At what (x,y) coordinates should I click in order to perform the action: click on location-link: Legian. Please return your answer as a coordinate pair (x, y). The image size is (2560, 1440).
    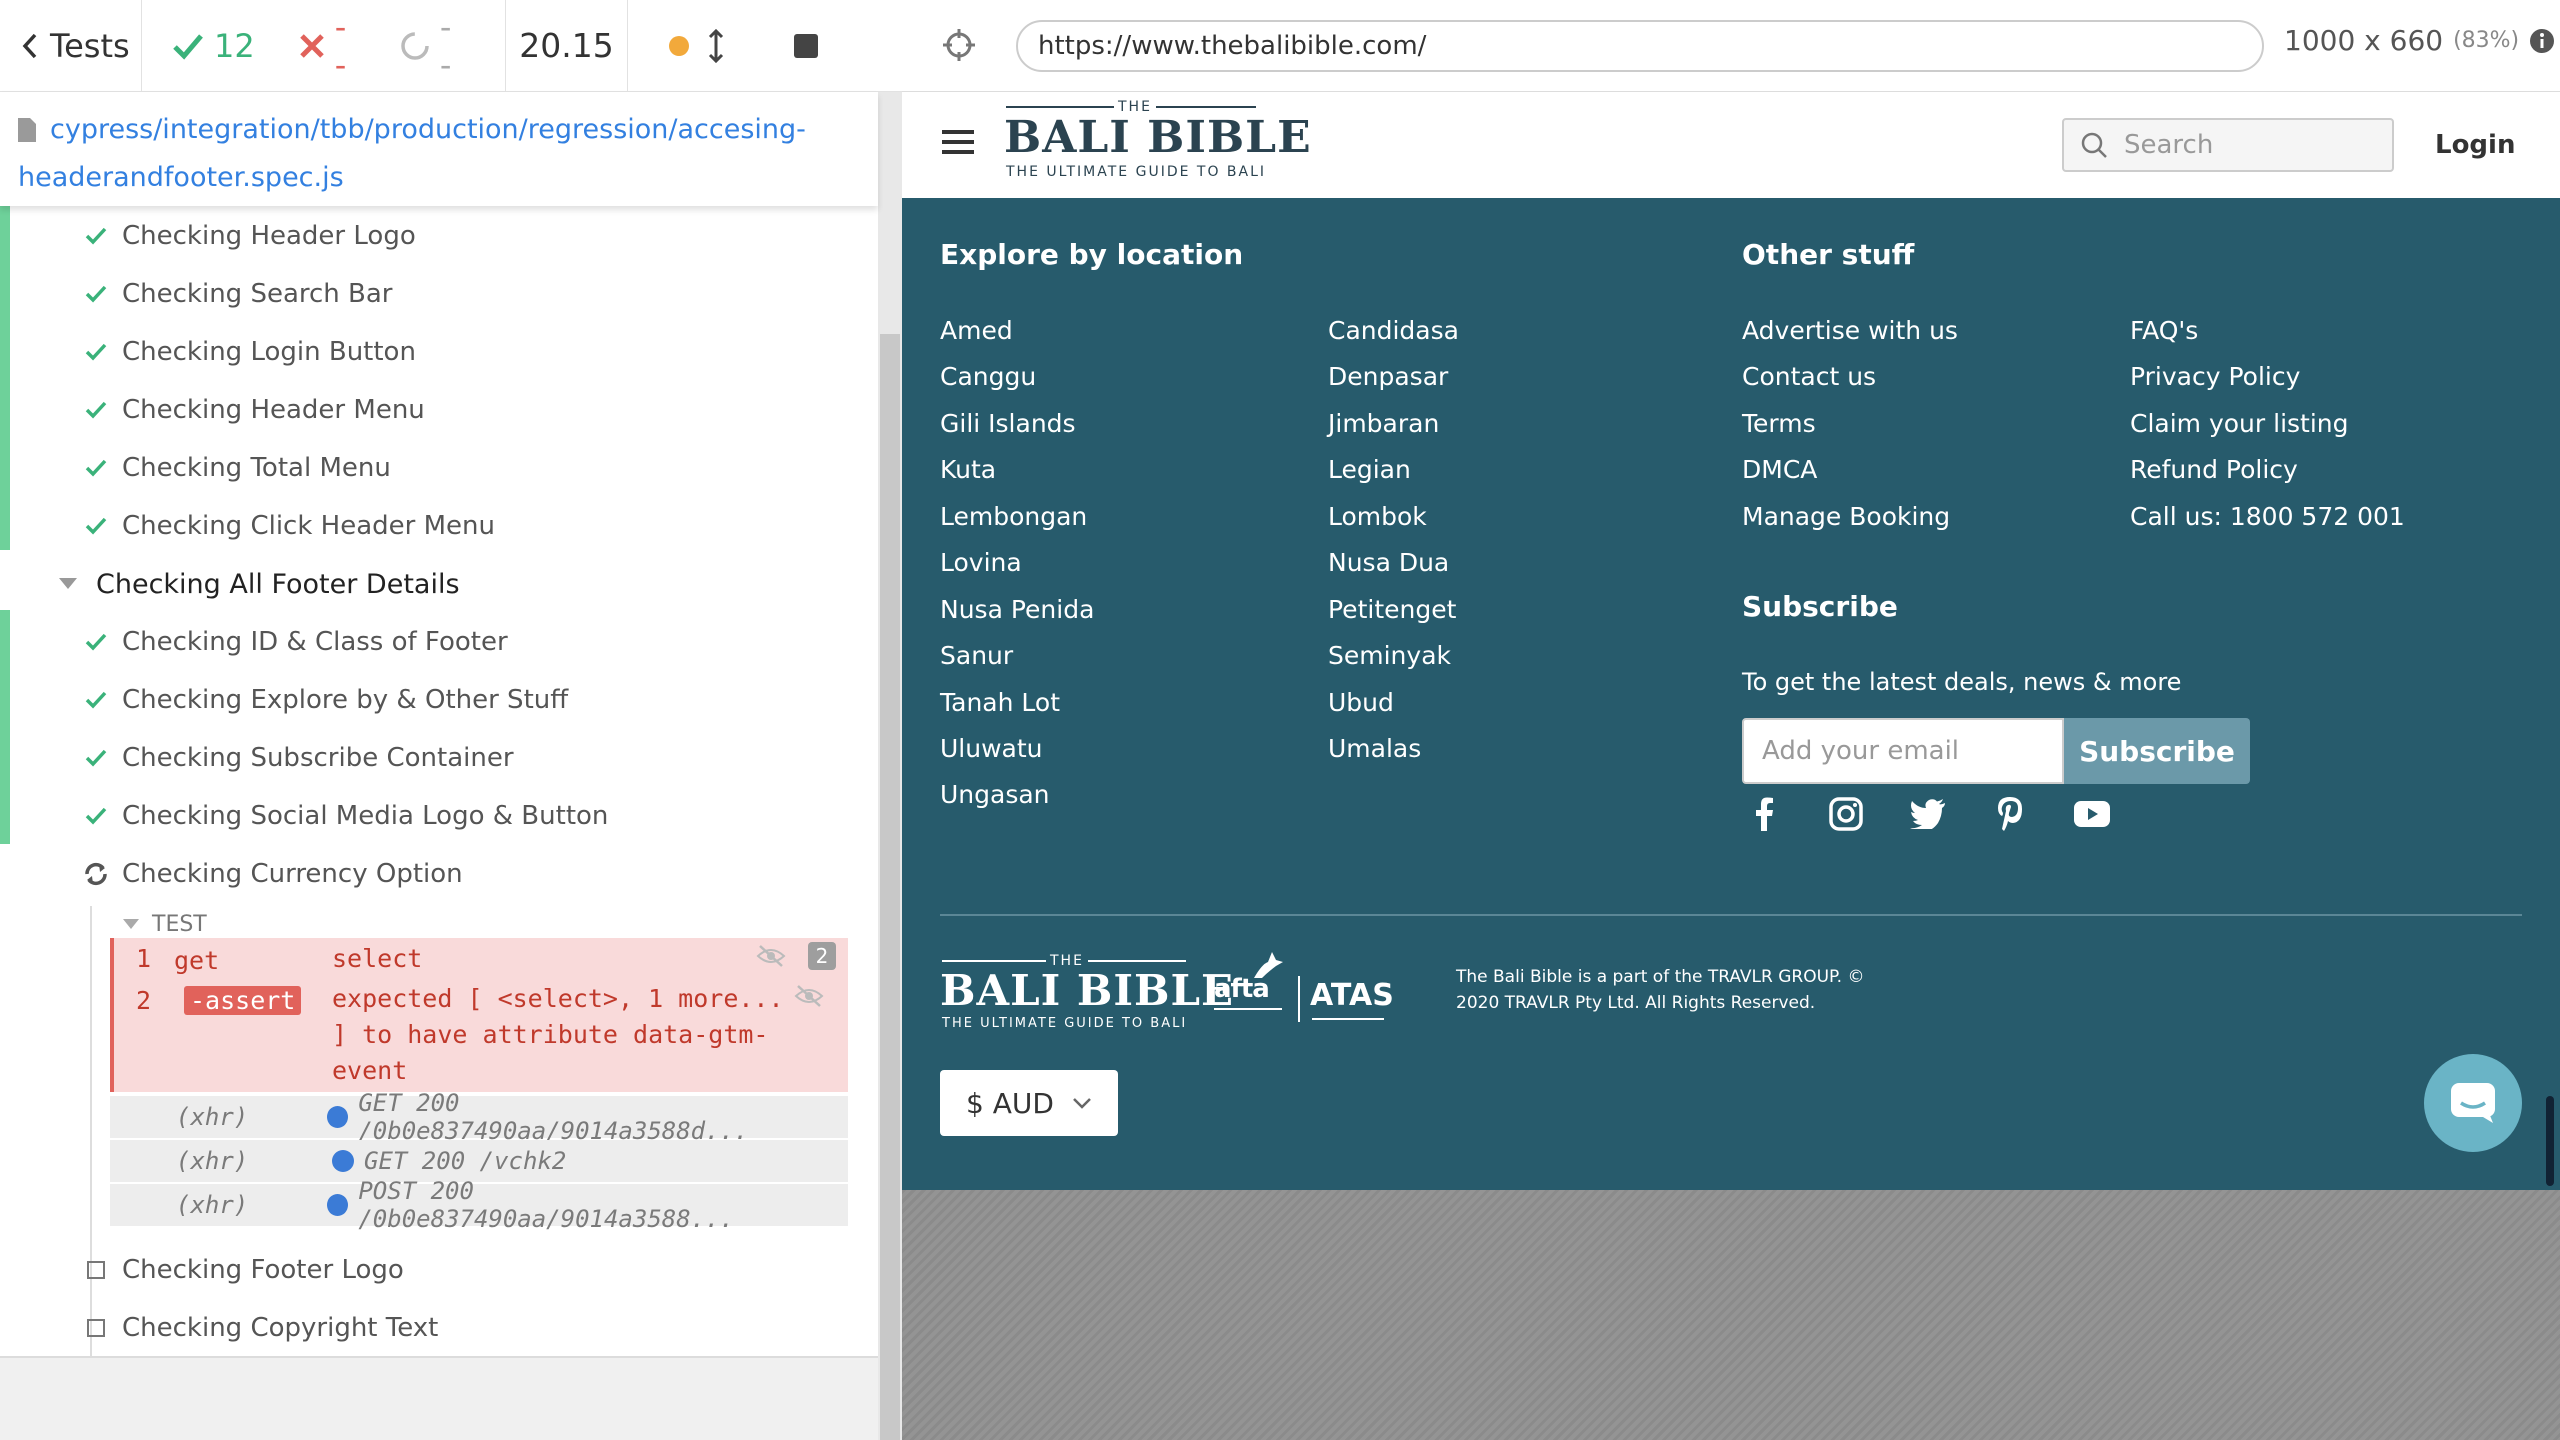
    Looking at the image, I should click on (1369, 469).